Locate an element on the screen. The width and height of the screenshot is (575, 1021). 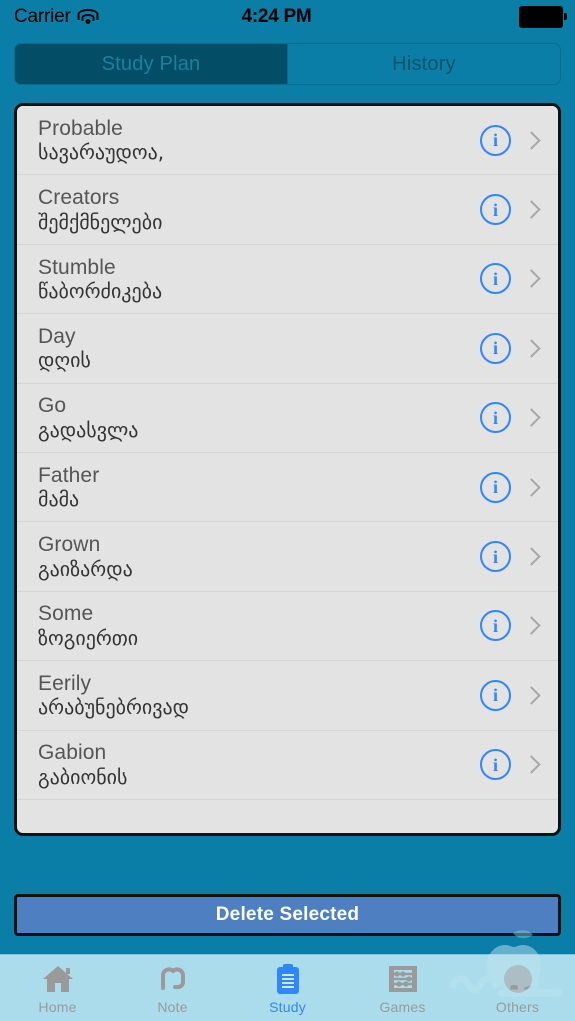
delete-selected-button: Delete Selected is located at coordinates (287, 915).